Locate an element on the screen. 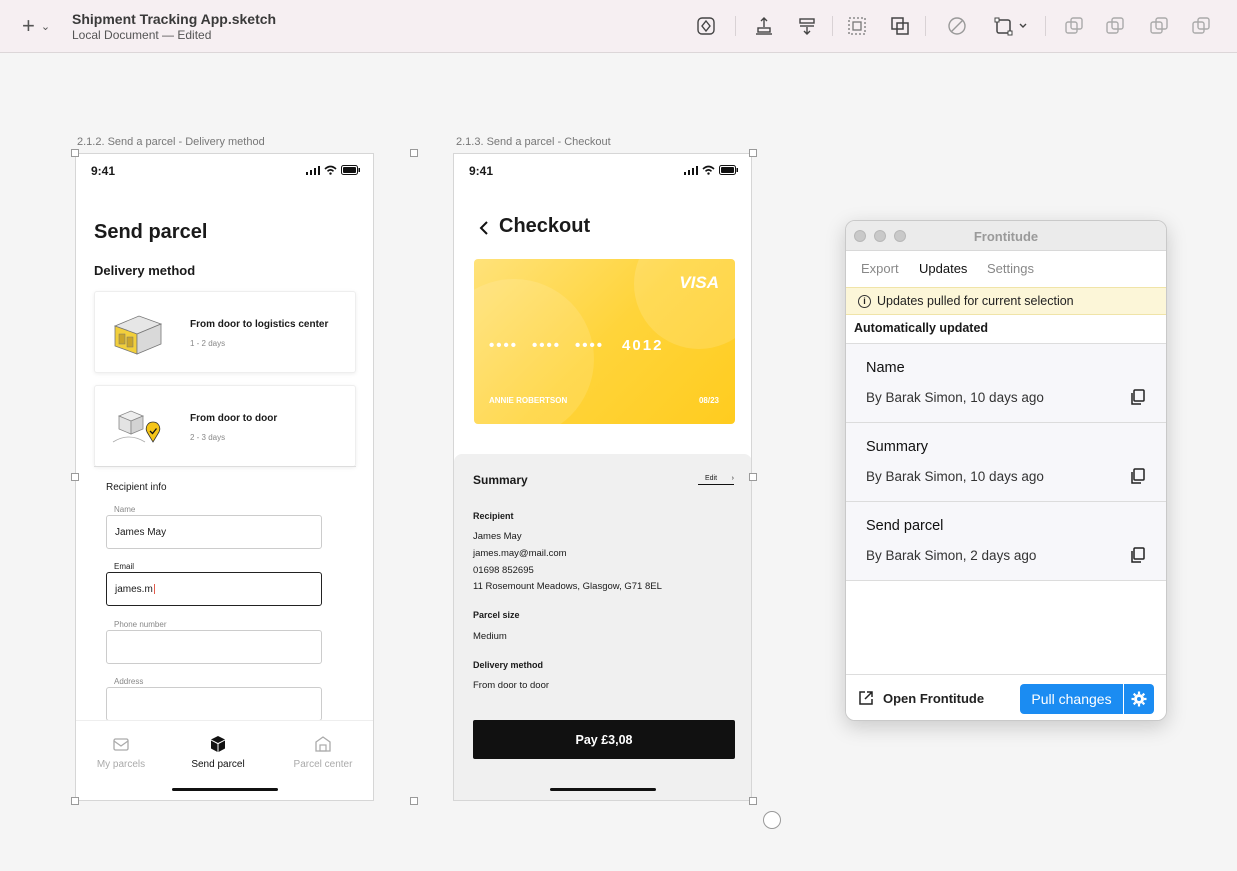  tab-updates: Updates is located at coordinates (943, 268).